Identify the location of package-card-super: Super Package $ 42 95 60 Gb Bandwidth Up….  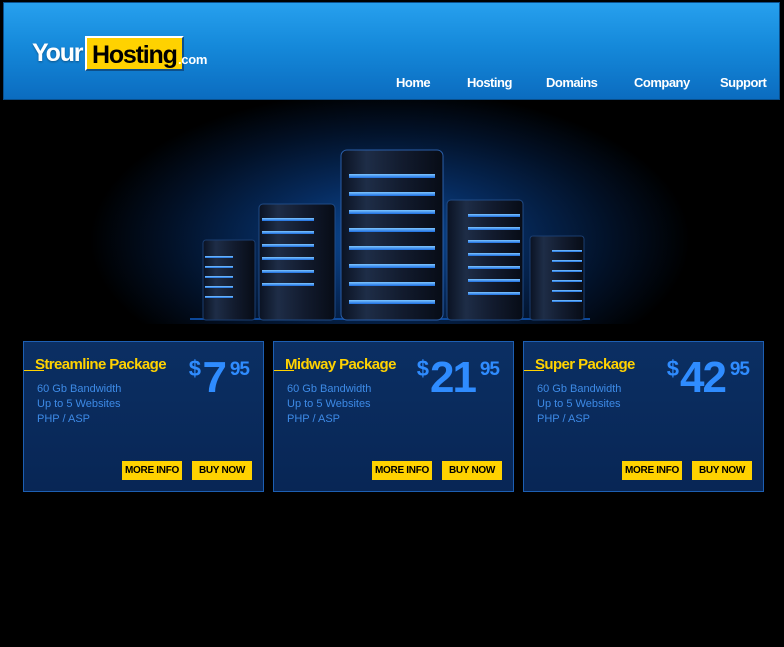
(643, 416).